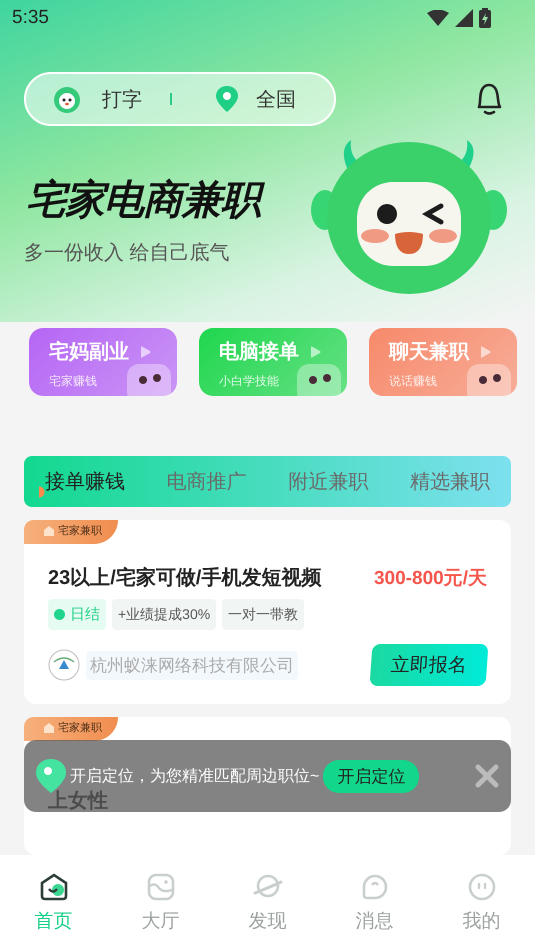 The image size is (535, 951). I want to click on signal-icon, so click(464, 18).